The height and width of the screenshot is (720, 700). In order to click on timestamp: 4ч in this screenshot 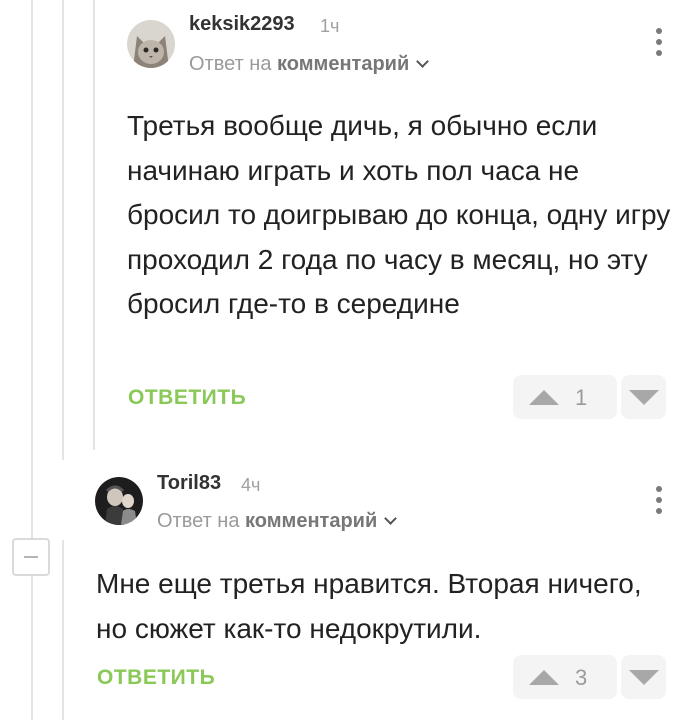, I will do `click(251, 485)`.